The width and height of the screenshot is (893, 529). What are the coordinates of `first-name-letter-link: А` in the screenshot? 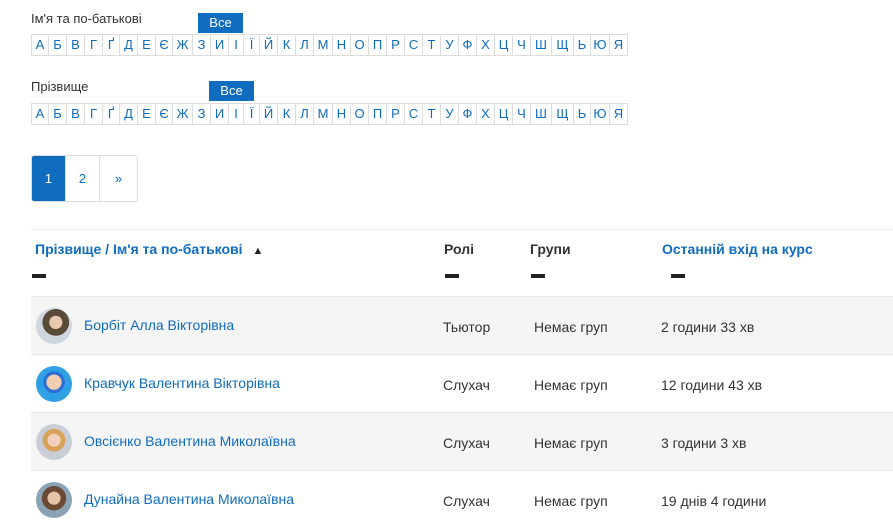 It's located at (40, 45).